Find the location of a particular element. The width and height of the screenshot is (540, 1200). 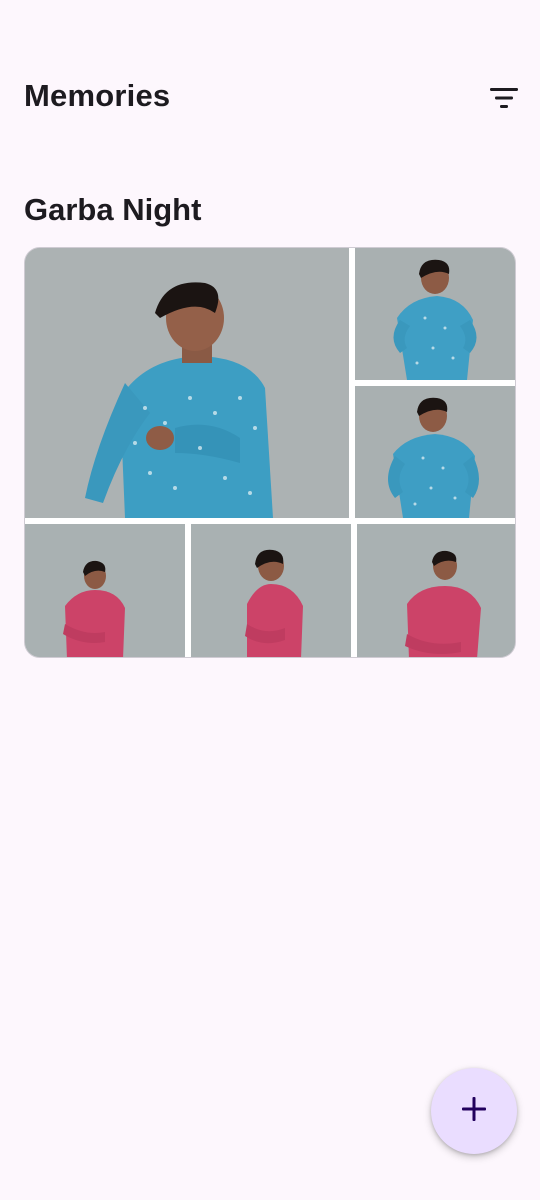

page-title: Memories is located at coordinates (97, 95).